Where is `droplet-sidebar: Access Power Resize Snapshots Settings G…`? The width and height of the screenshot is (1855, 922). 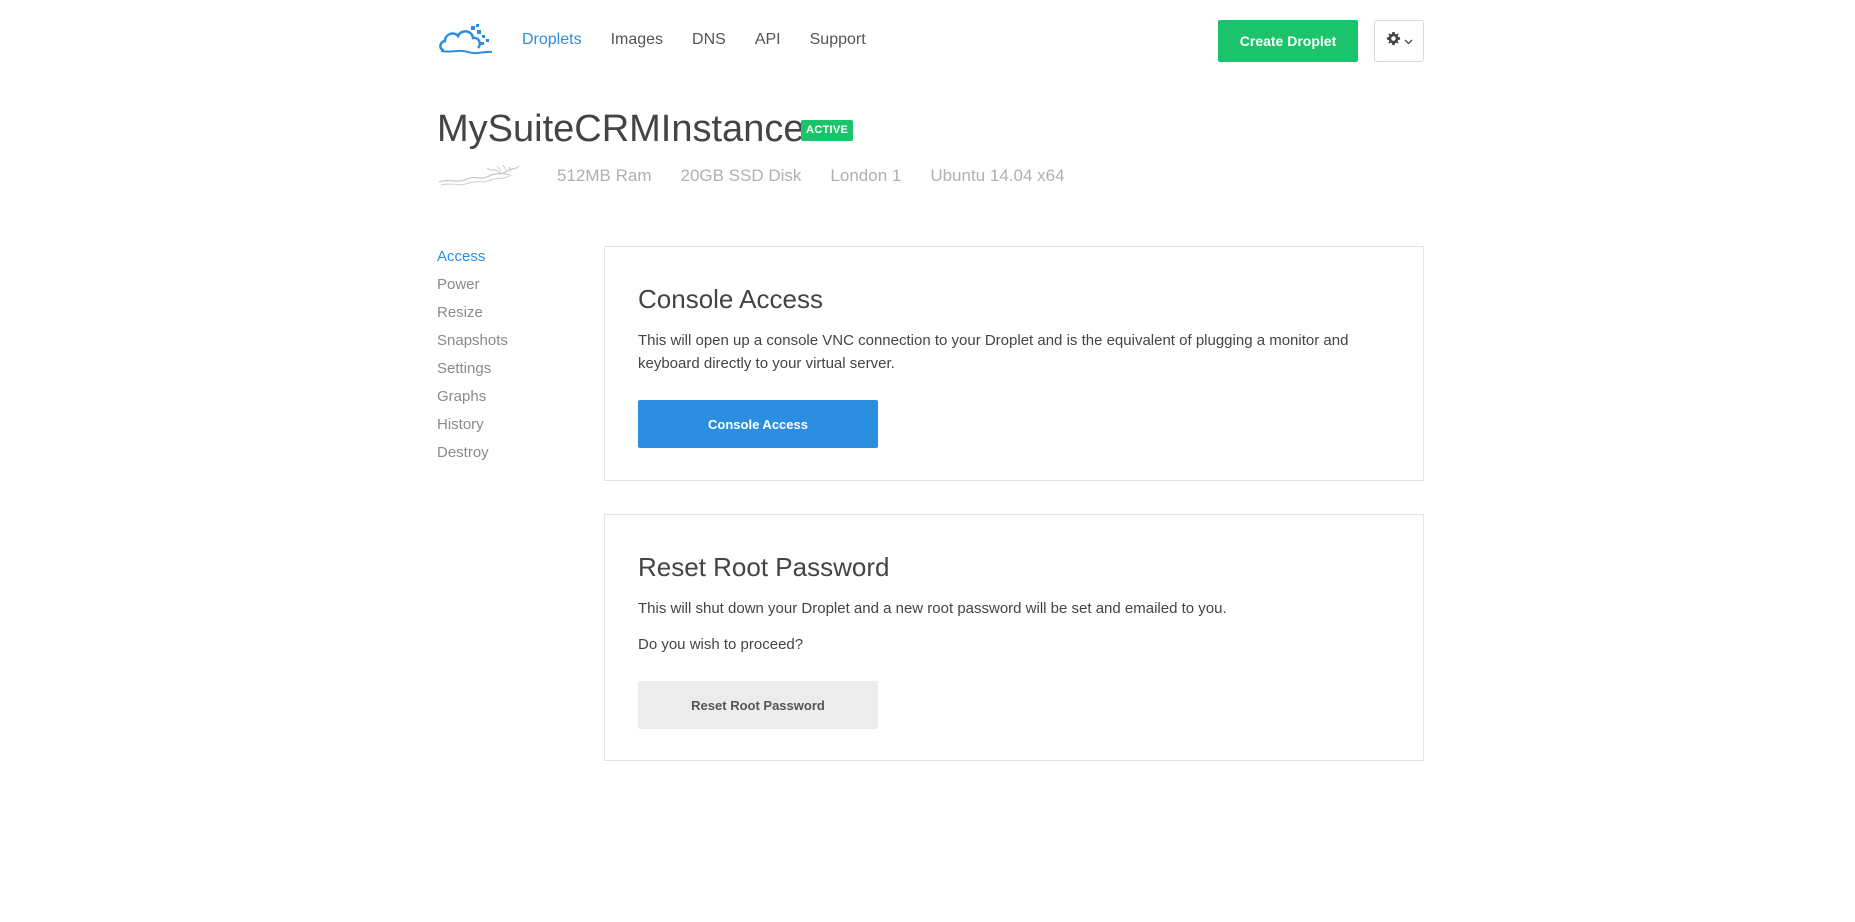 droplet-sidebar: Access Power Resize Snapshots Settings G… is located at coordinates (472, 359).